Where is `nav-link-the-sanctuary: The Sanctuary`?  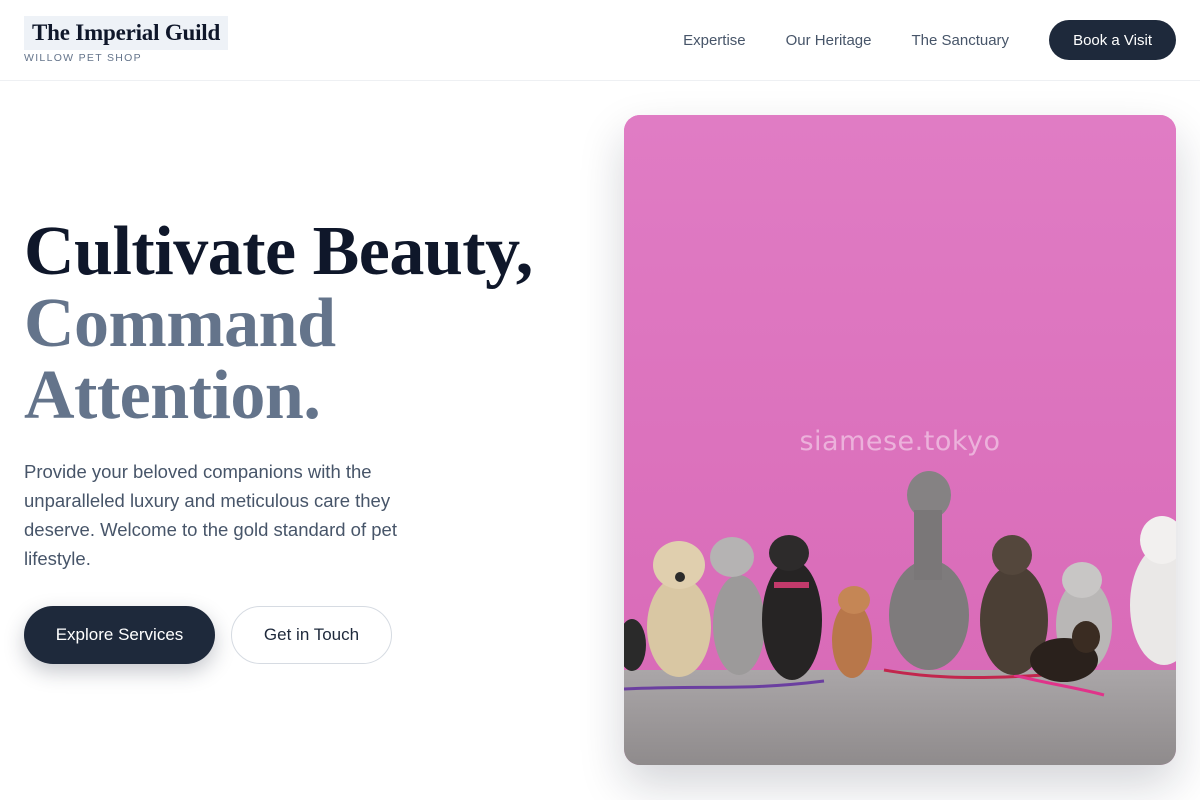
nav-link-the-sanctuary: The Sanctuary is located at coordinates (961, 40).